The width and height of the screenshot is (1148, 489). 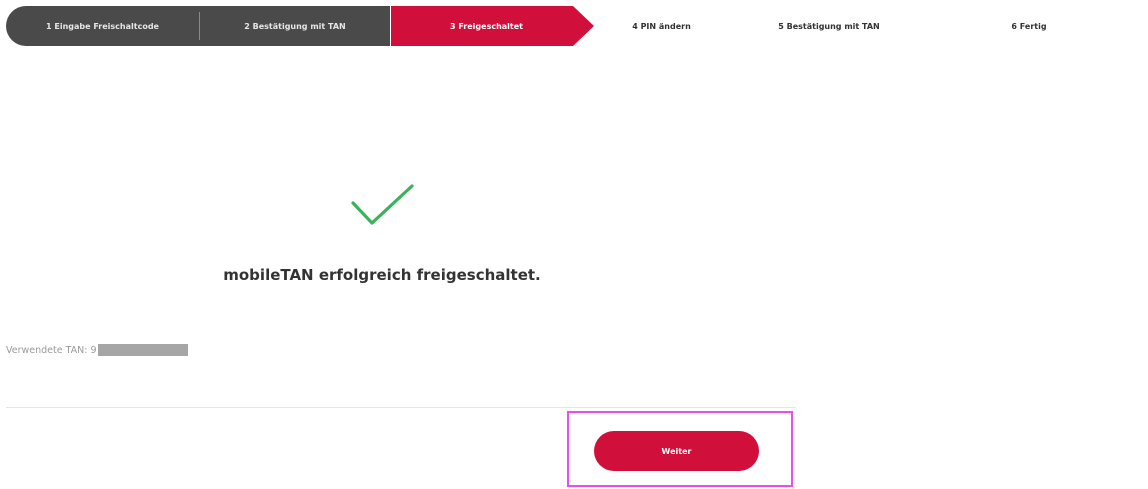 I want to click on step-6: 6 Fertig, so click(x=1029, y=26).